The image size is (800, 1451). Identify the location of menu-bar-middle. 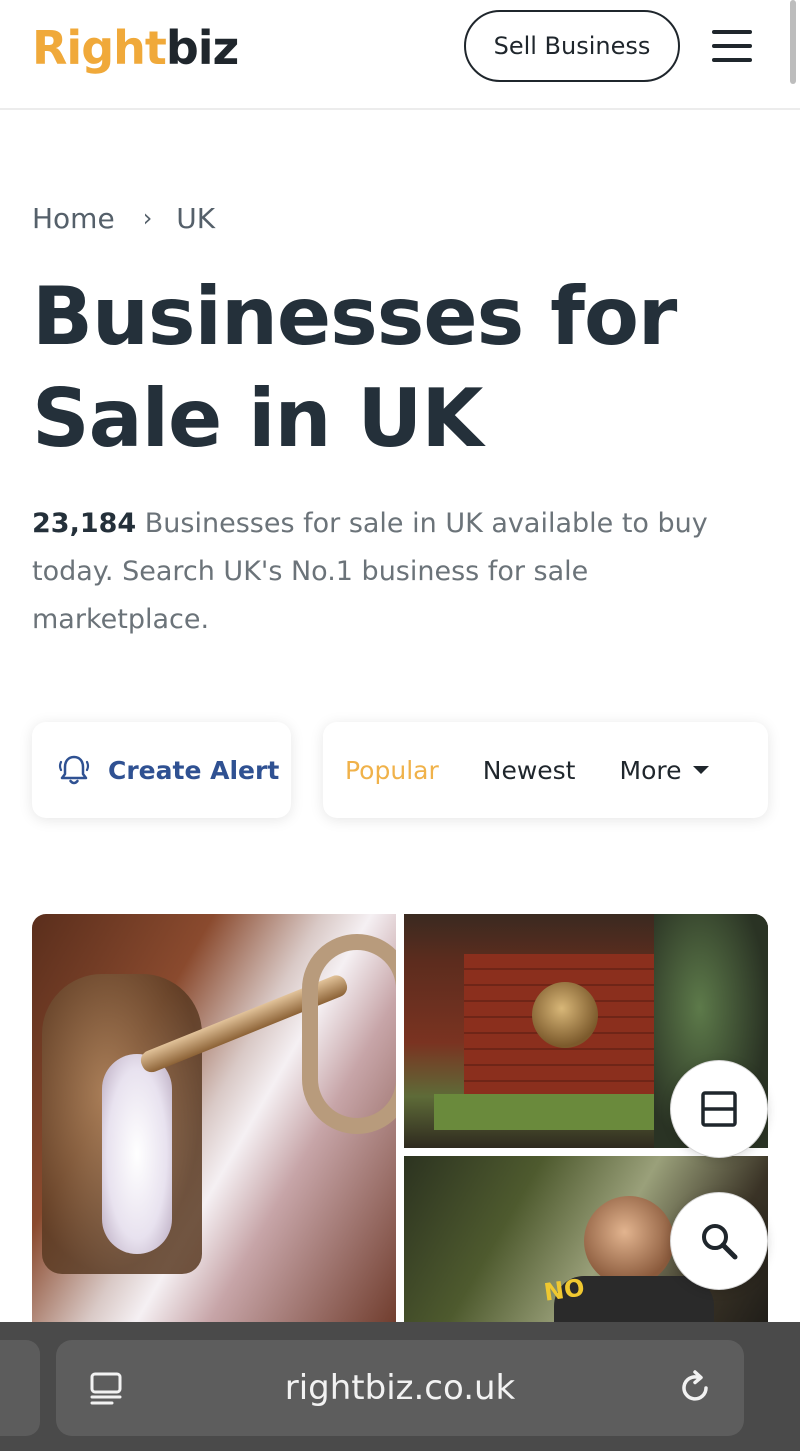
(732, 46).